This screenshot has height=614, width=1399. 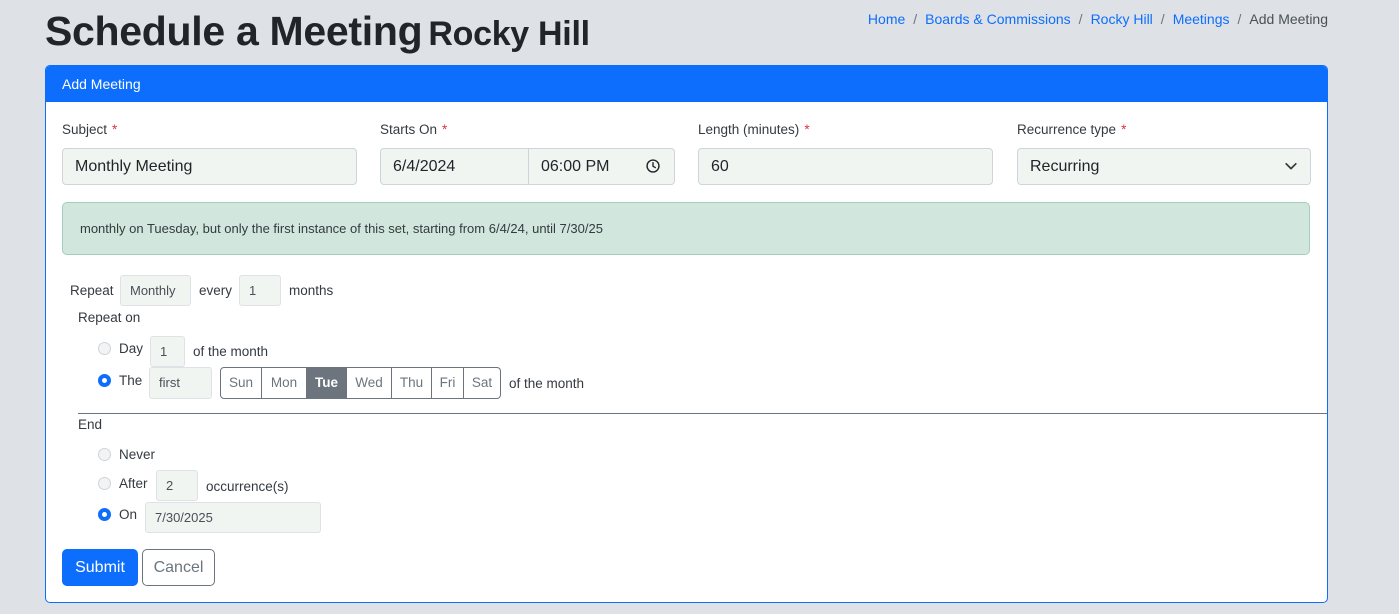 What do you see at coordinates (241, 383) in the screenshot?
I see `weekday-button-sun: Sun` at bounding box center [241, 383].